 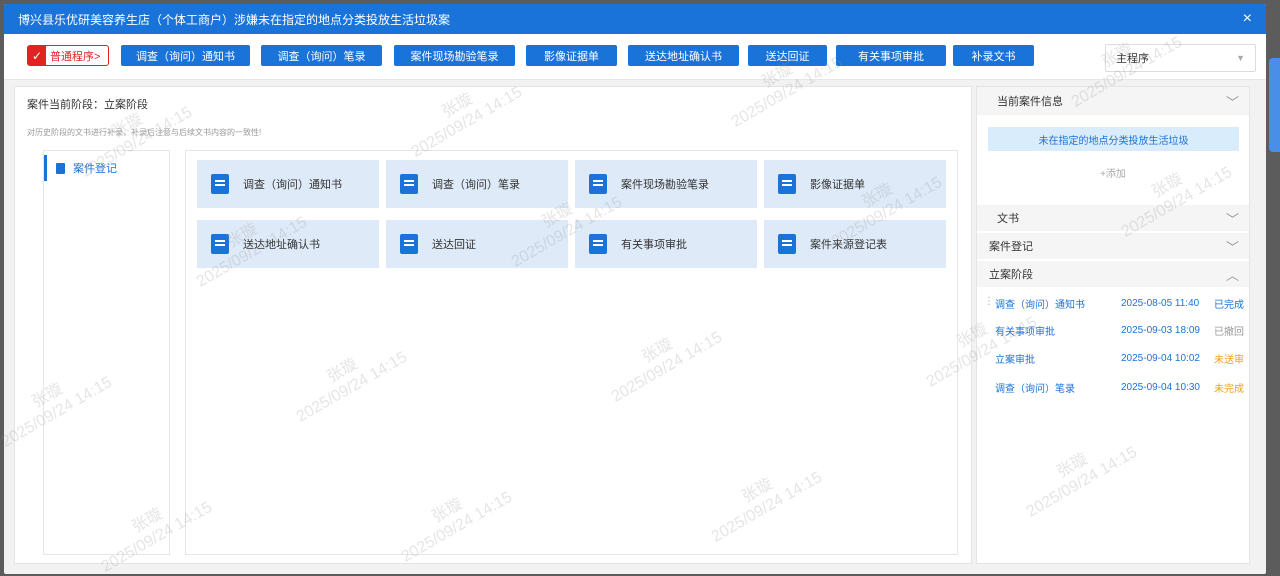 I want to click on document-icon, so click(x=60, y=168).